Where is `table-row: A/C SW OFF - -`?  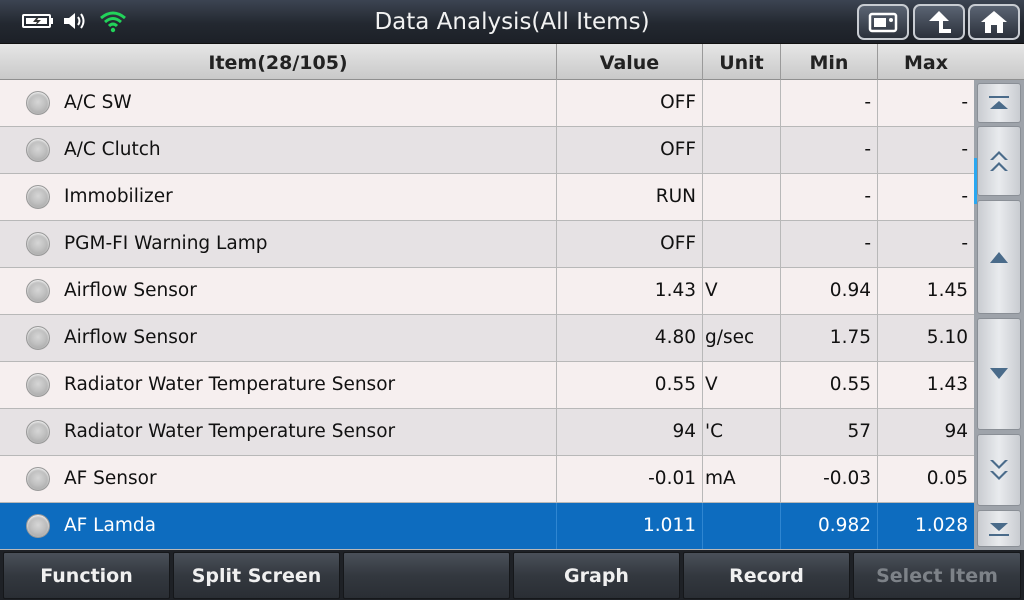 table-row: A/C SW OFF - - is located at coordinates (487, 103).